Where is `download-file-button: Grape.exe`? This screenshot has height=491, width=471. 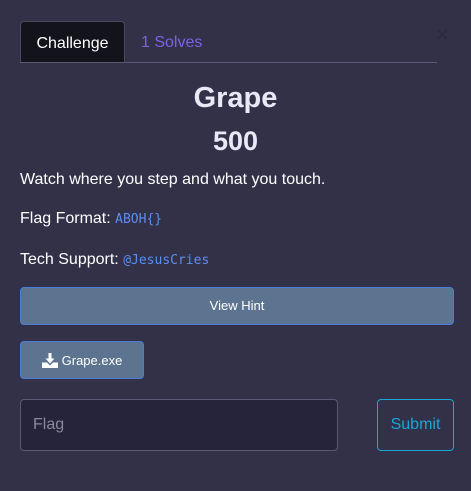 download-file-button: Grape.exe is located at coordinates (82, 360).